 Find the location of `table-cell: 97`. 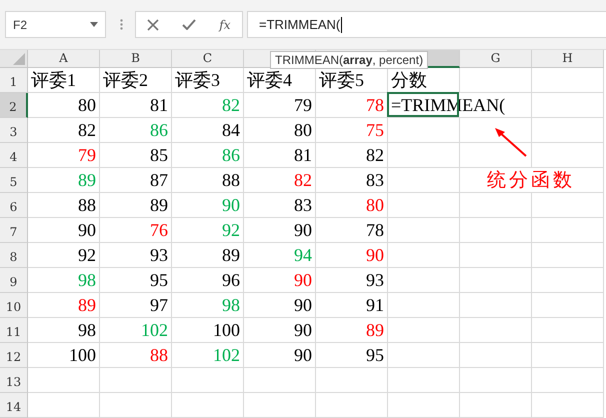

table-cell: 97 is located at coordinates (136, 305).